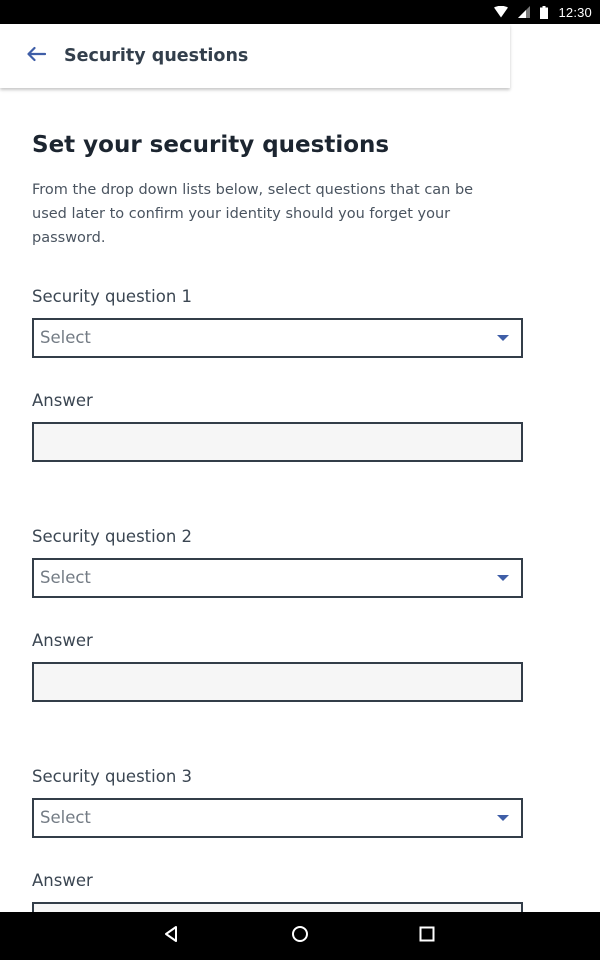 The image size is (600, 960). What do you see at coordinates (501, 12) in the screenshot?
I see `wifi-icon` at bounding box center [501, 12].